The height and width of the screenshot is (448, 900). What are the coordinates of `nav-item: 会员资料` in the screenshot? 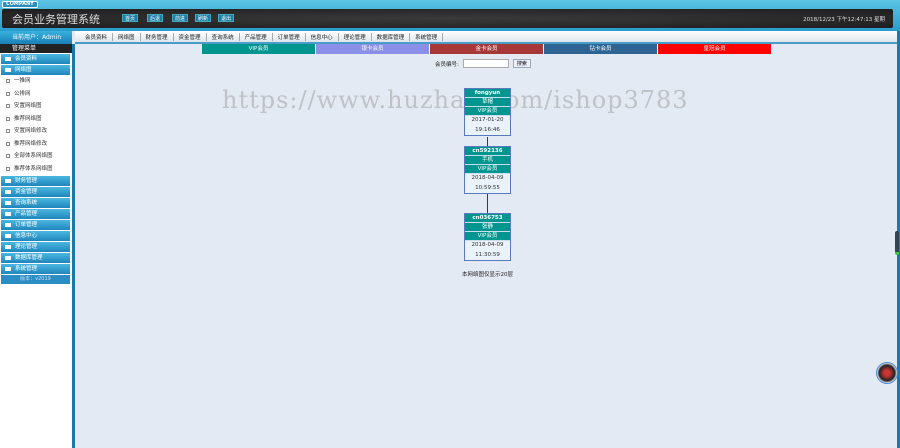 It's located at (97, 36).